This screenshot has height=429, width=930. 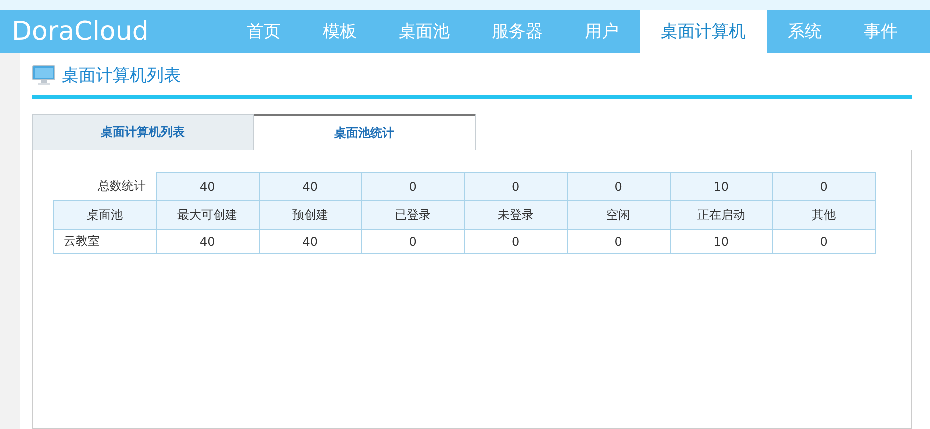 What do you see at coordinates (310, 215) in the screenshot?
I see `column-header: 预创建` at bounding box center [310, 215].